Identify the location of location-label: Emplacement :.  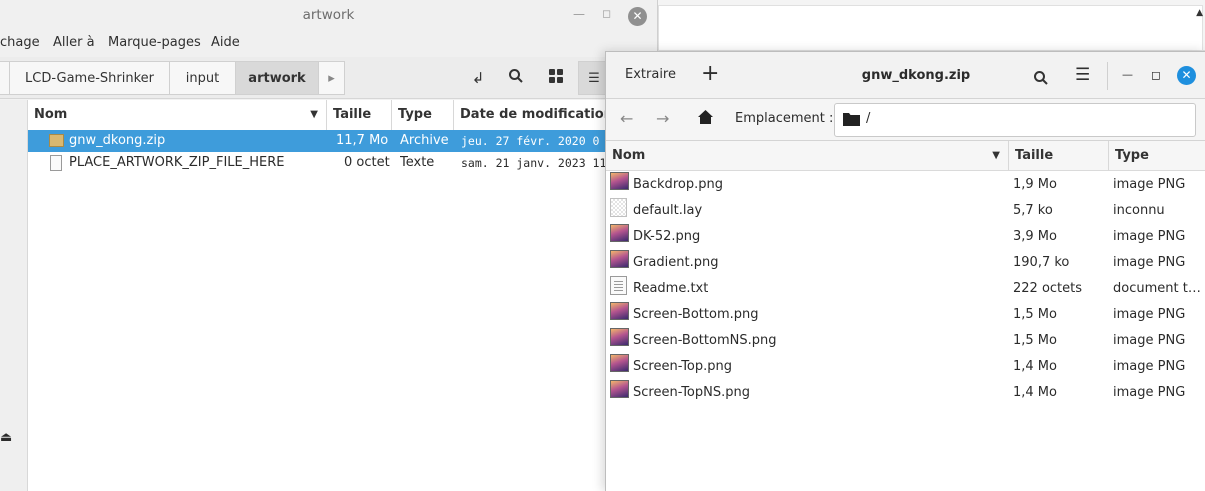
(784, 118).